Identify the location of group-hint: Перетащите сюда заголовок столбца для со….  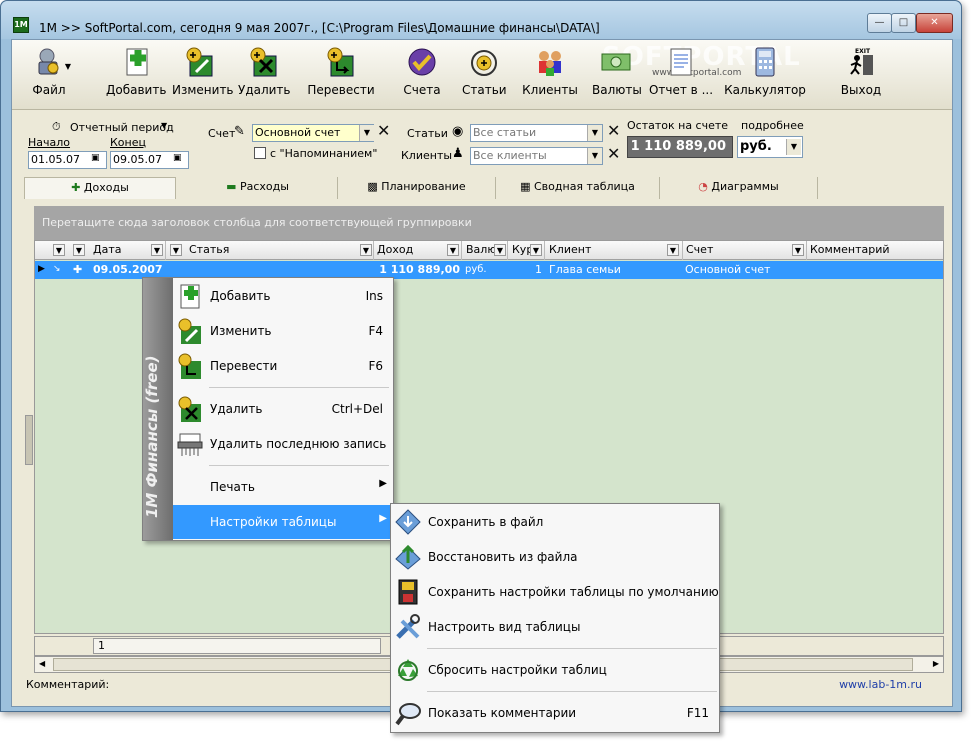
(257, 222).